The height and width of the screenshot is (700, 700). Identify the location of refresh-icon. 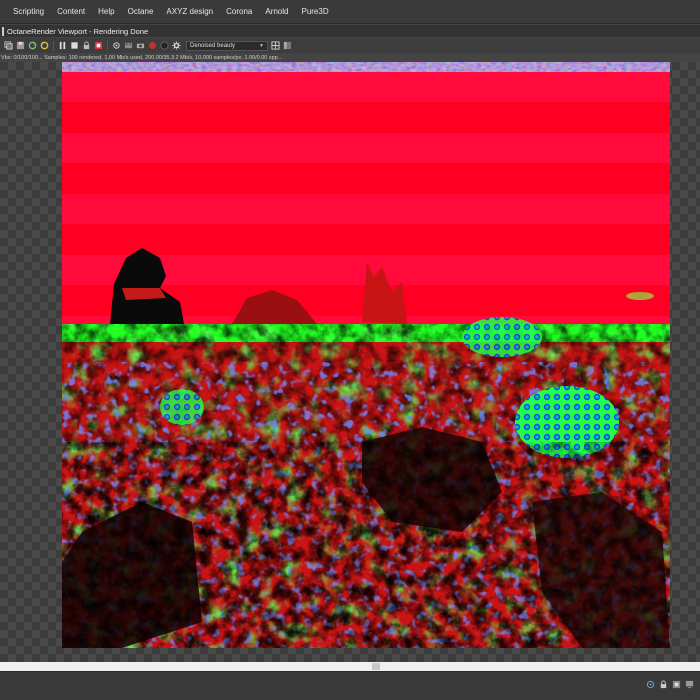
(32, 45).